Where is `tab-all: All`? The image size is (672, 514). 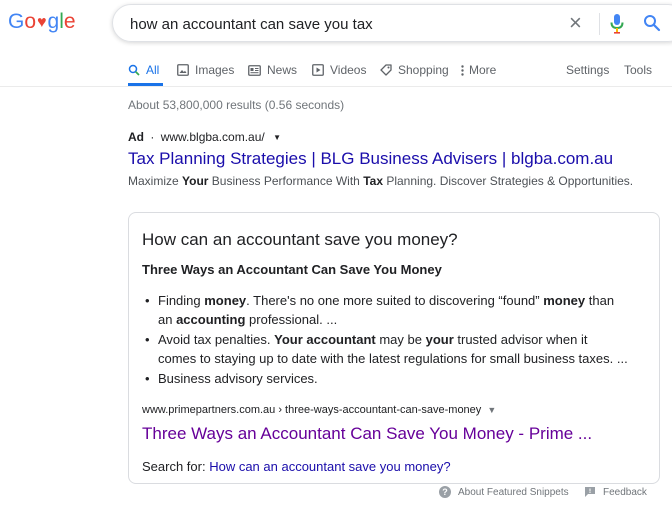 tab-all: All is located at coordinates (143, 70).